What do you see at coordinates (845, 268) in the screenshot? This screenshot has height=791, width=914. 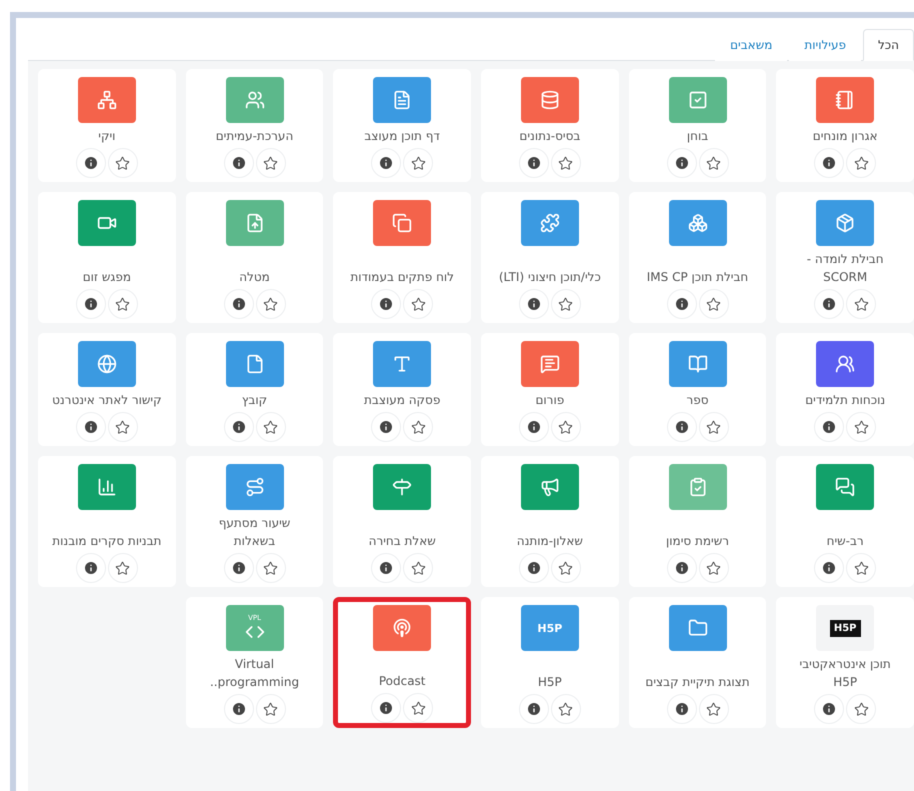 I see `activity-name: חבילת לומדה - SCORM` at bounding box center [845, 268].